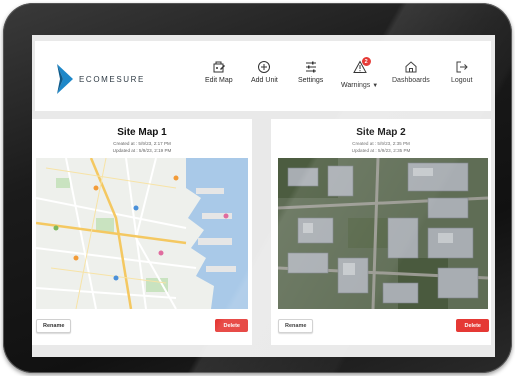 The width and height of the screenshot is (515, 376). Describe the element at coordinates (311, 80) in the screenshot. I see `nav-label-settings: Settings` at that location.